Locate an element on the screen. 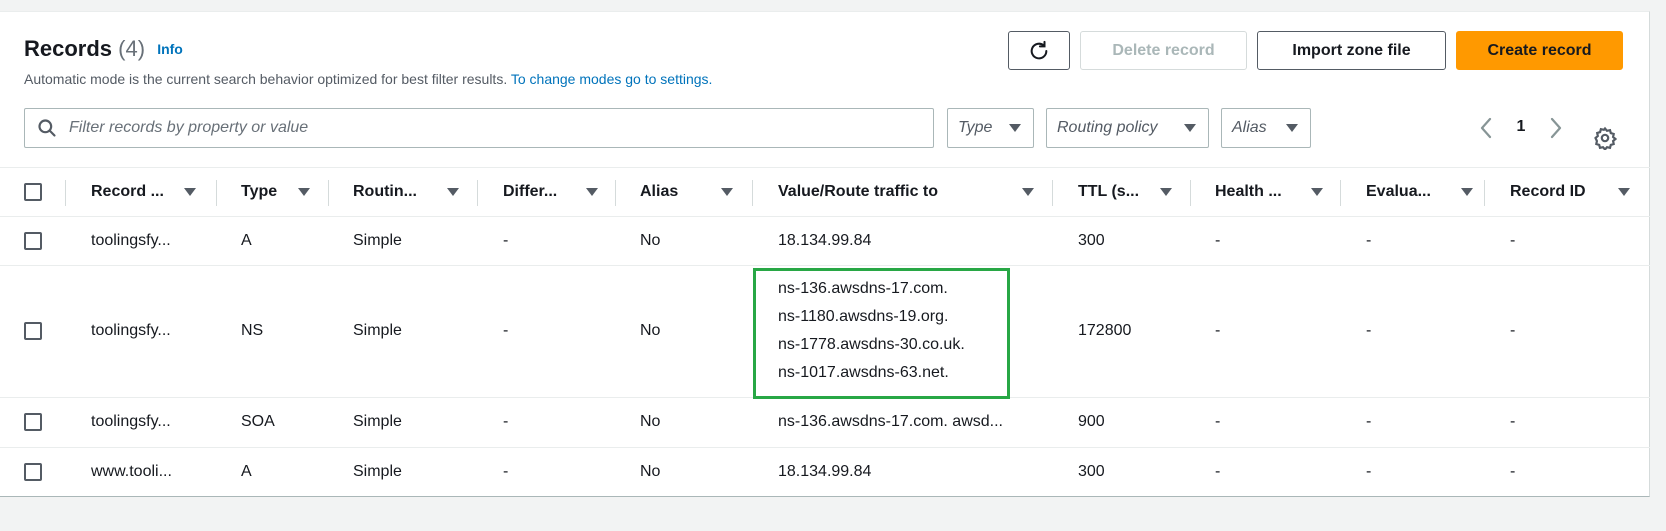 This screenshot has width=1666, height=531. cell-ttl: 900 is located at coordinates (1091, 421).